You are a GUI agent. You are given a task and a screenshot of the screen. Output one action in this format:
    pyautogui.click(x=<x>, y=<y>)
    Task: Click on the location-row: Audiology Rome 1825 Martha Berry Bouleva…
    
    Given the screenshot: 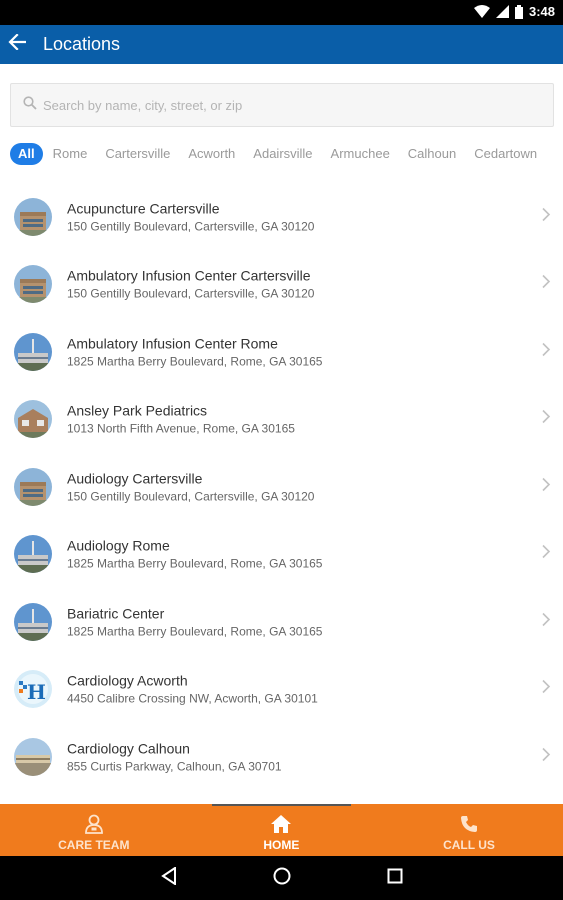 What is the action you would take?
    pyautogui.click(x=281, y=555)
    